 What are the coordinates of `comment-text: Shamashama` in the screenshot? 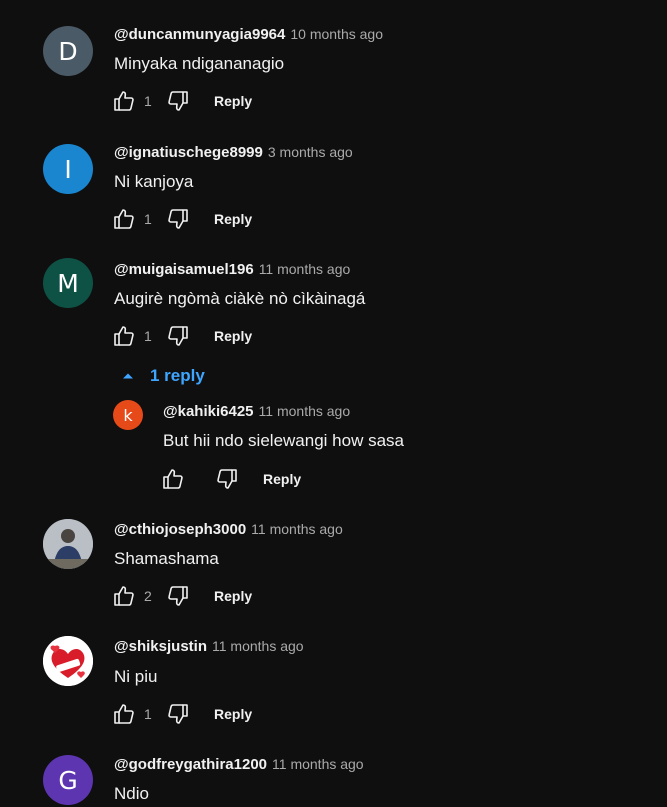 It's located at (166, 558).